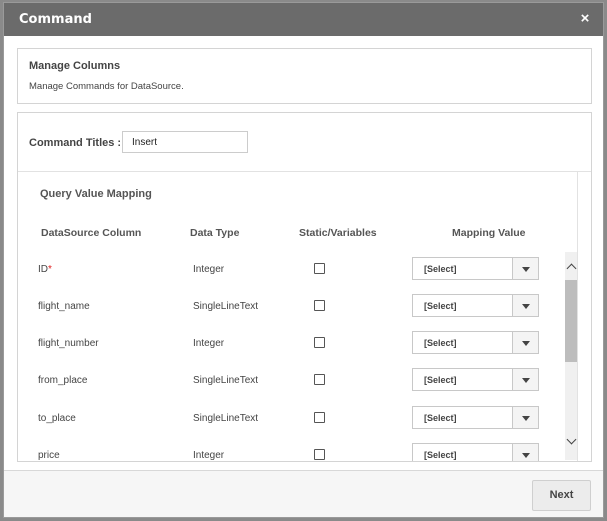  Describe the element at coordinates (57, 418) in the screenshot. I see `column-name: to_place` at that location.